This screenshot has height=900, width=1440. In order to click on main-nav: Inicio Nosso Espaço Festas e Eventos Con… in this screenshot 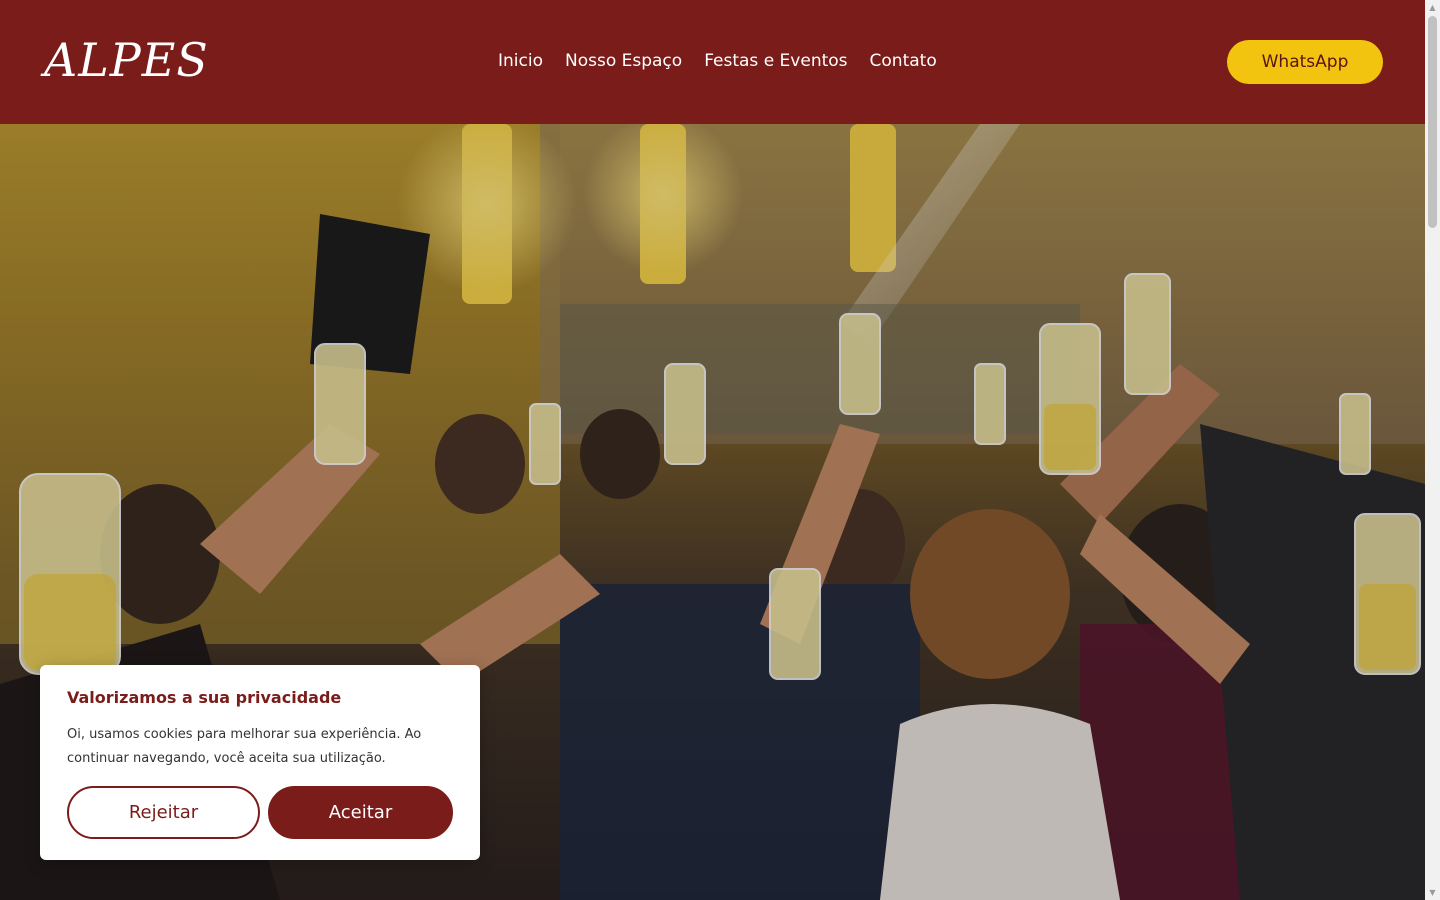, I will do `click(717, 61)`.